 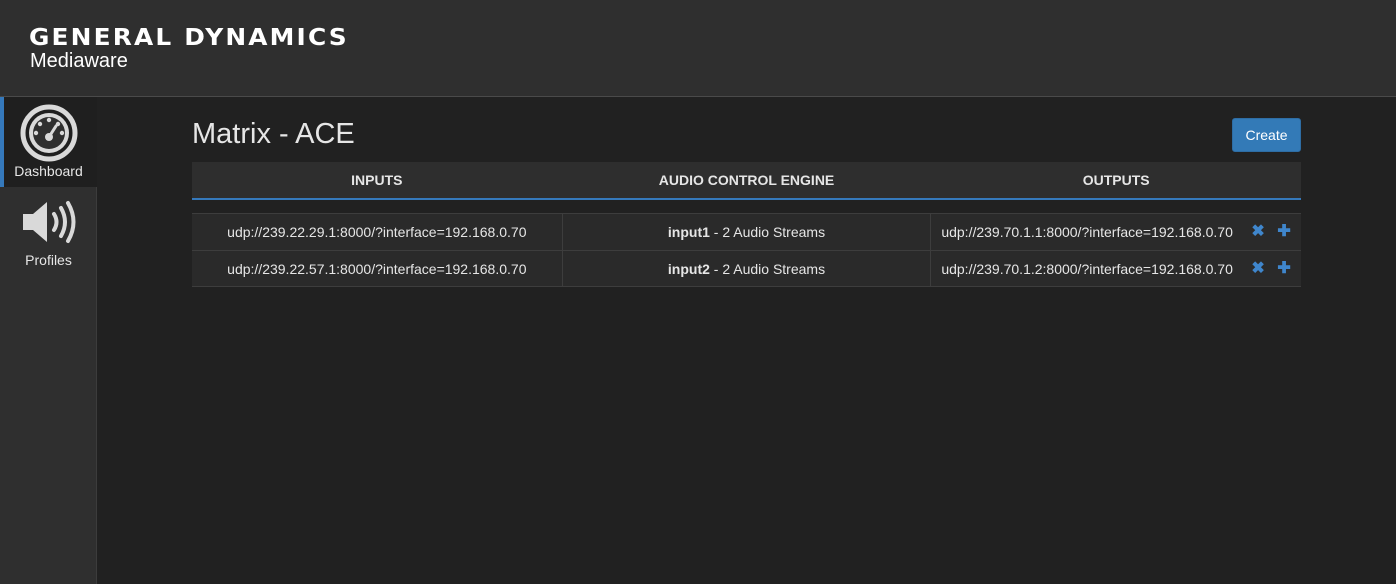 I want to click on engine-cell: input2 - 2 Audio Streams, so click(x=746, y=268).